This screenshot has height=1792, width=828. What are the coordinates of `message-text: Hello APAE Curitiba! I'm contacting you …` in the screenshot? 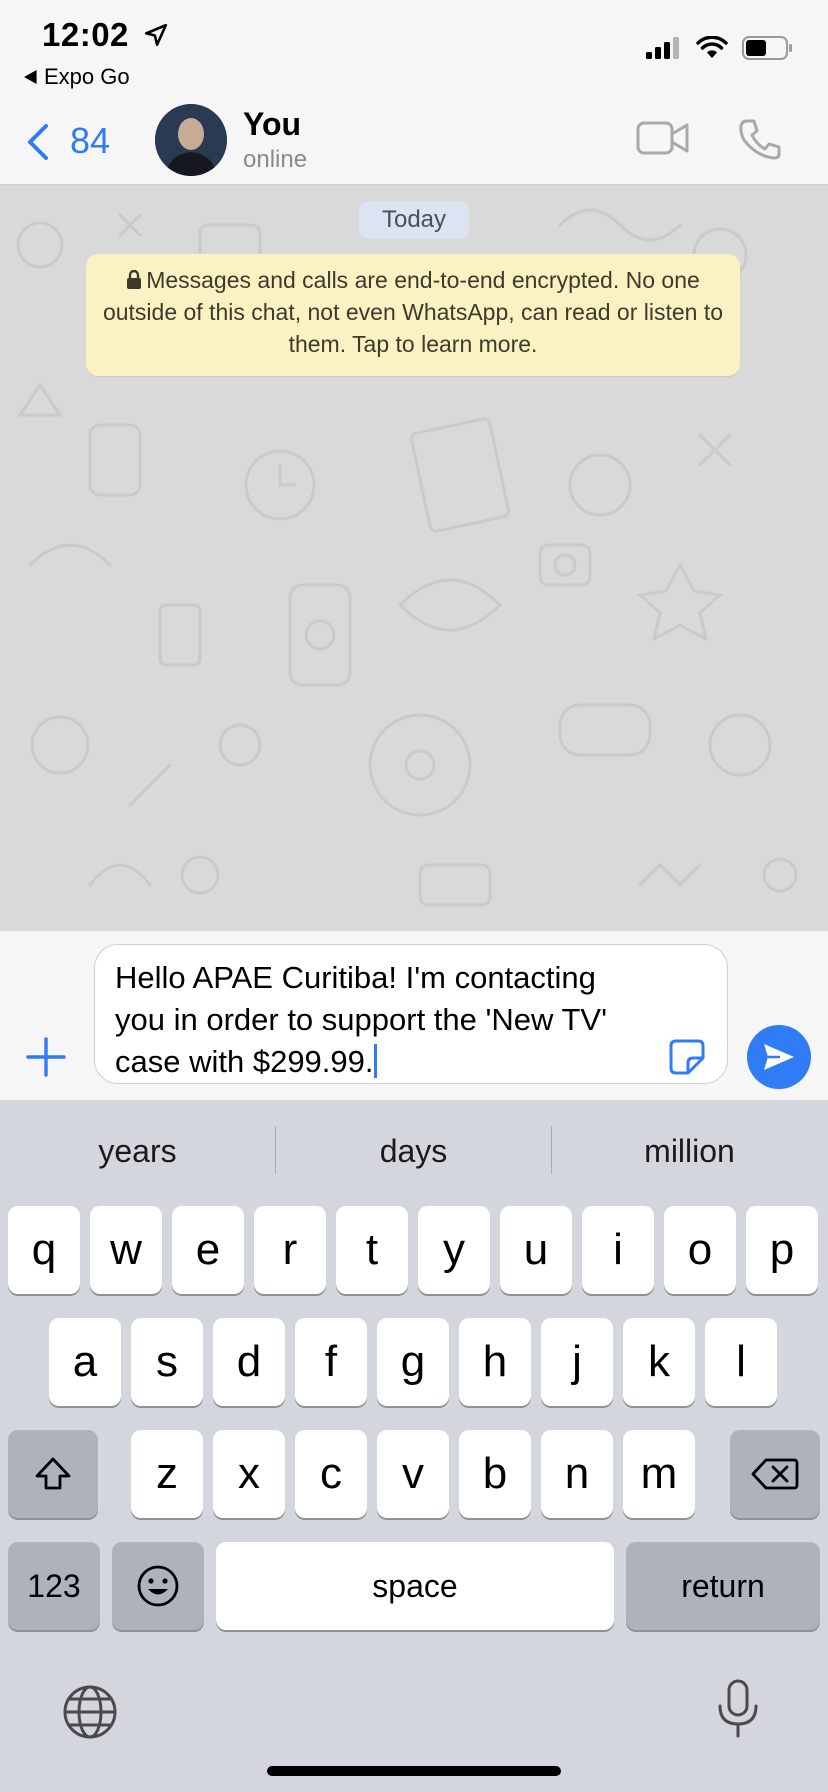 It's located at (361, 1019).